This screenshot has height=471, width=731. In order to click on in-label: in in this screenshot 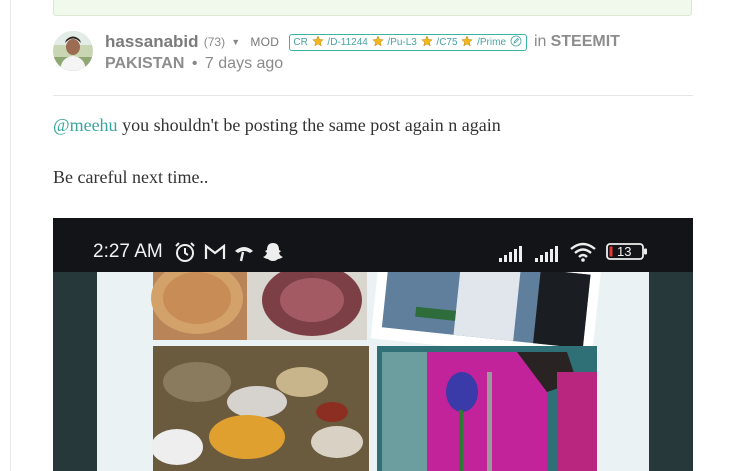, I will do `click(540, 41)`.